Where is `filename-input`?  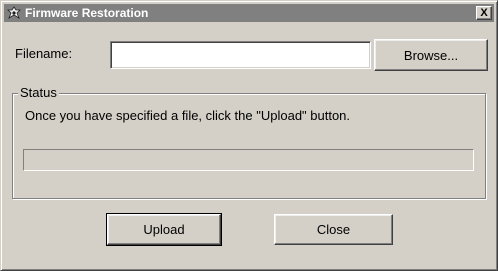 filename-input is located at coordinates (240, 55).